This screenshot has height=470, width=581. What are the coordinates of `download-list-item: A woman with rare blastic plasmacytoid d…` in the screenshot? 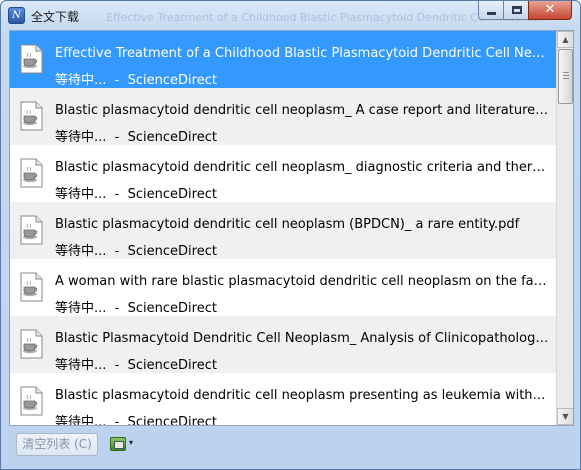 It's located at (283, 287).